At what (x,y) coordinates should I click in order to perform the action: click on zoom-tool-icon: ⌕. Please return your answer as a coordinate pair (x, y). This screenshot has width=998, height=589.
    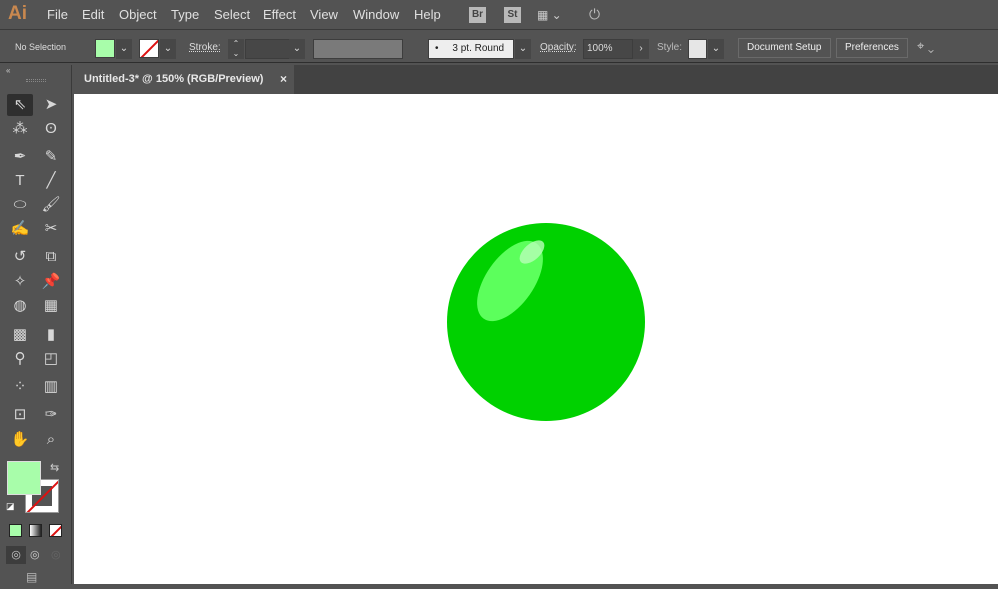
    Looking at the image, I should click on (51, 440).